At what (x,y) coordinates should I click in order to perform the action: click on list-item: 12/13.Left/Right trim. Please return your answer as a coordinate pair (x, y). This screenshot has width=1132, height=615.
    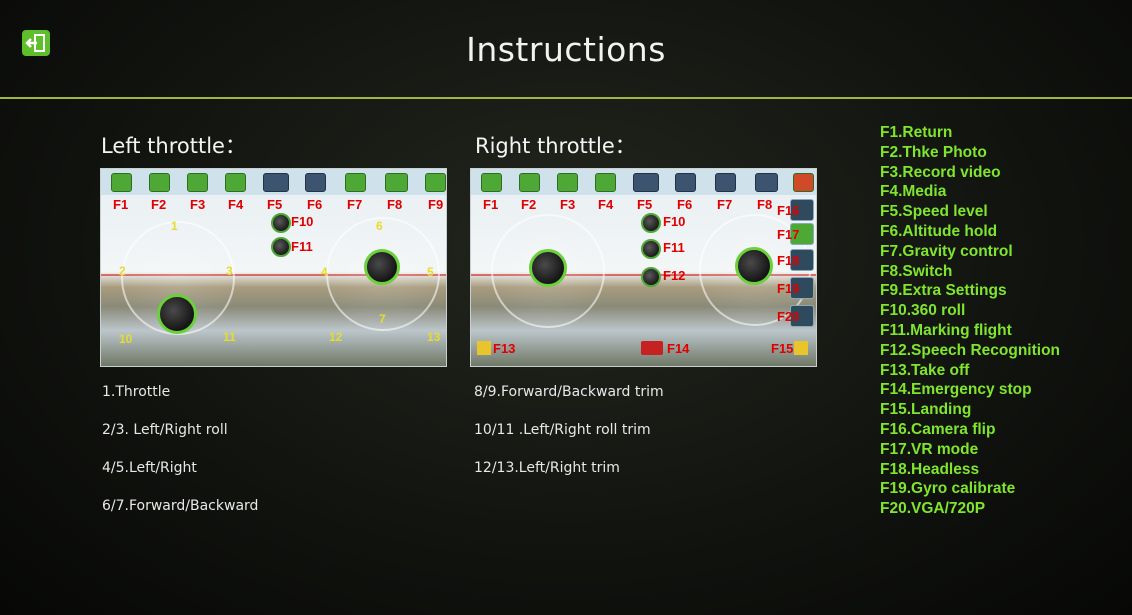
    Looking at the image, I should click on (547, 468).